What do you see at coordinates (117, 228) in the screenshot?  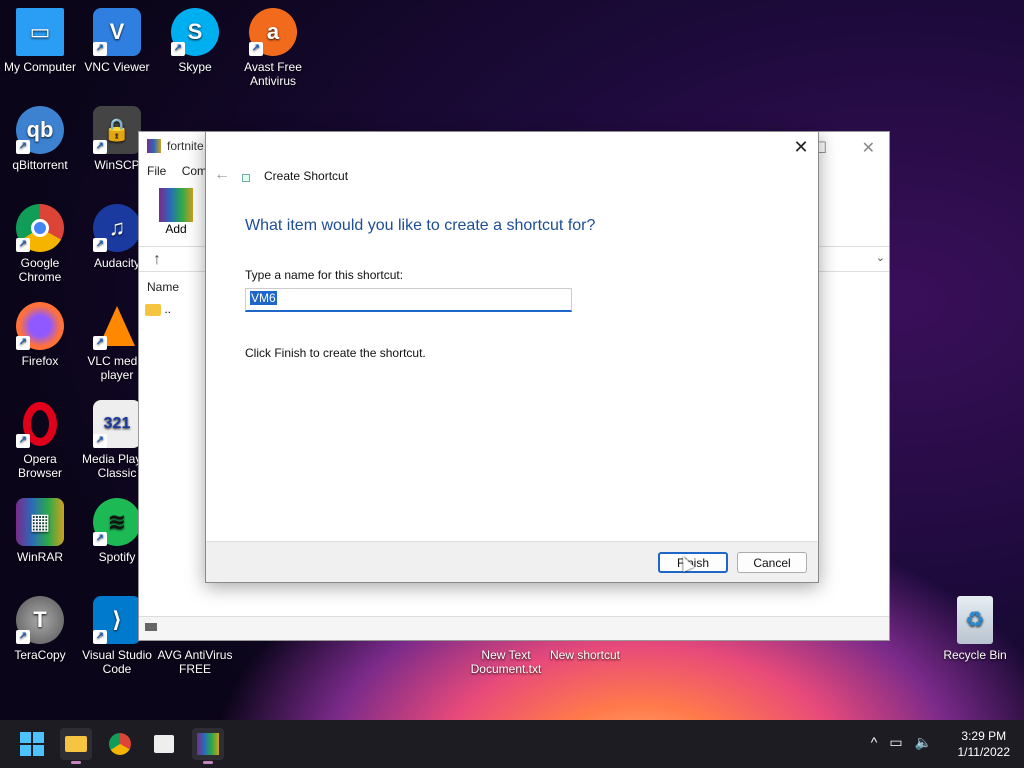 I see `audacity-icon: ♫ ↗` at bounding box center [117, 228].